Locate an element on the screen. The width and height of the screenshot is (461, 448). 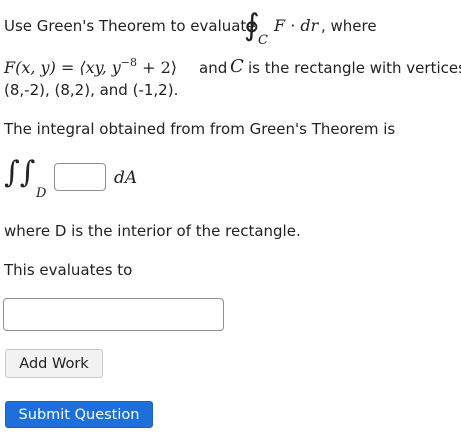
evaluates-text: This evaluates to is located at coordinates (68, 270).